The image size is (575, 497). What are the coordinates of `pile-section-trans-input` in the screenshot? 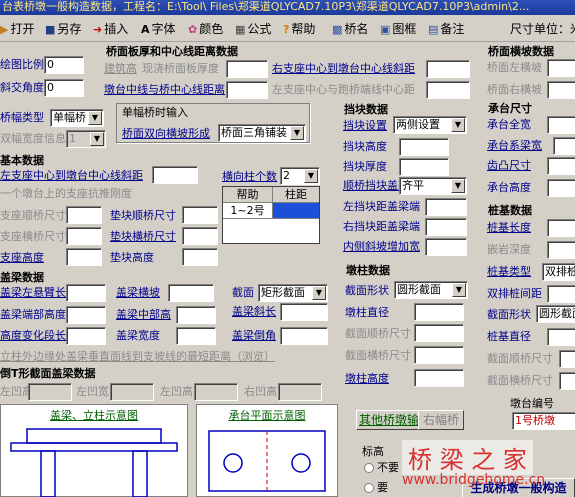 It's located at (567, 381).